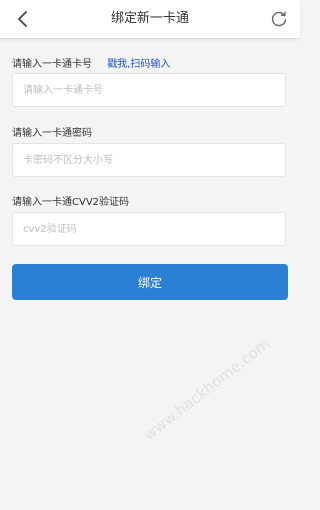 This screenshot has width=320, height=510. Describe the element at coordinates (207, 389) in the screenshot. I see `watermark: www.hackhome.com` at that location.